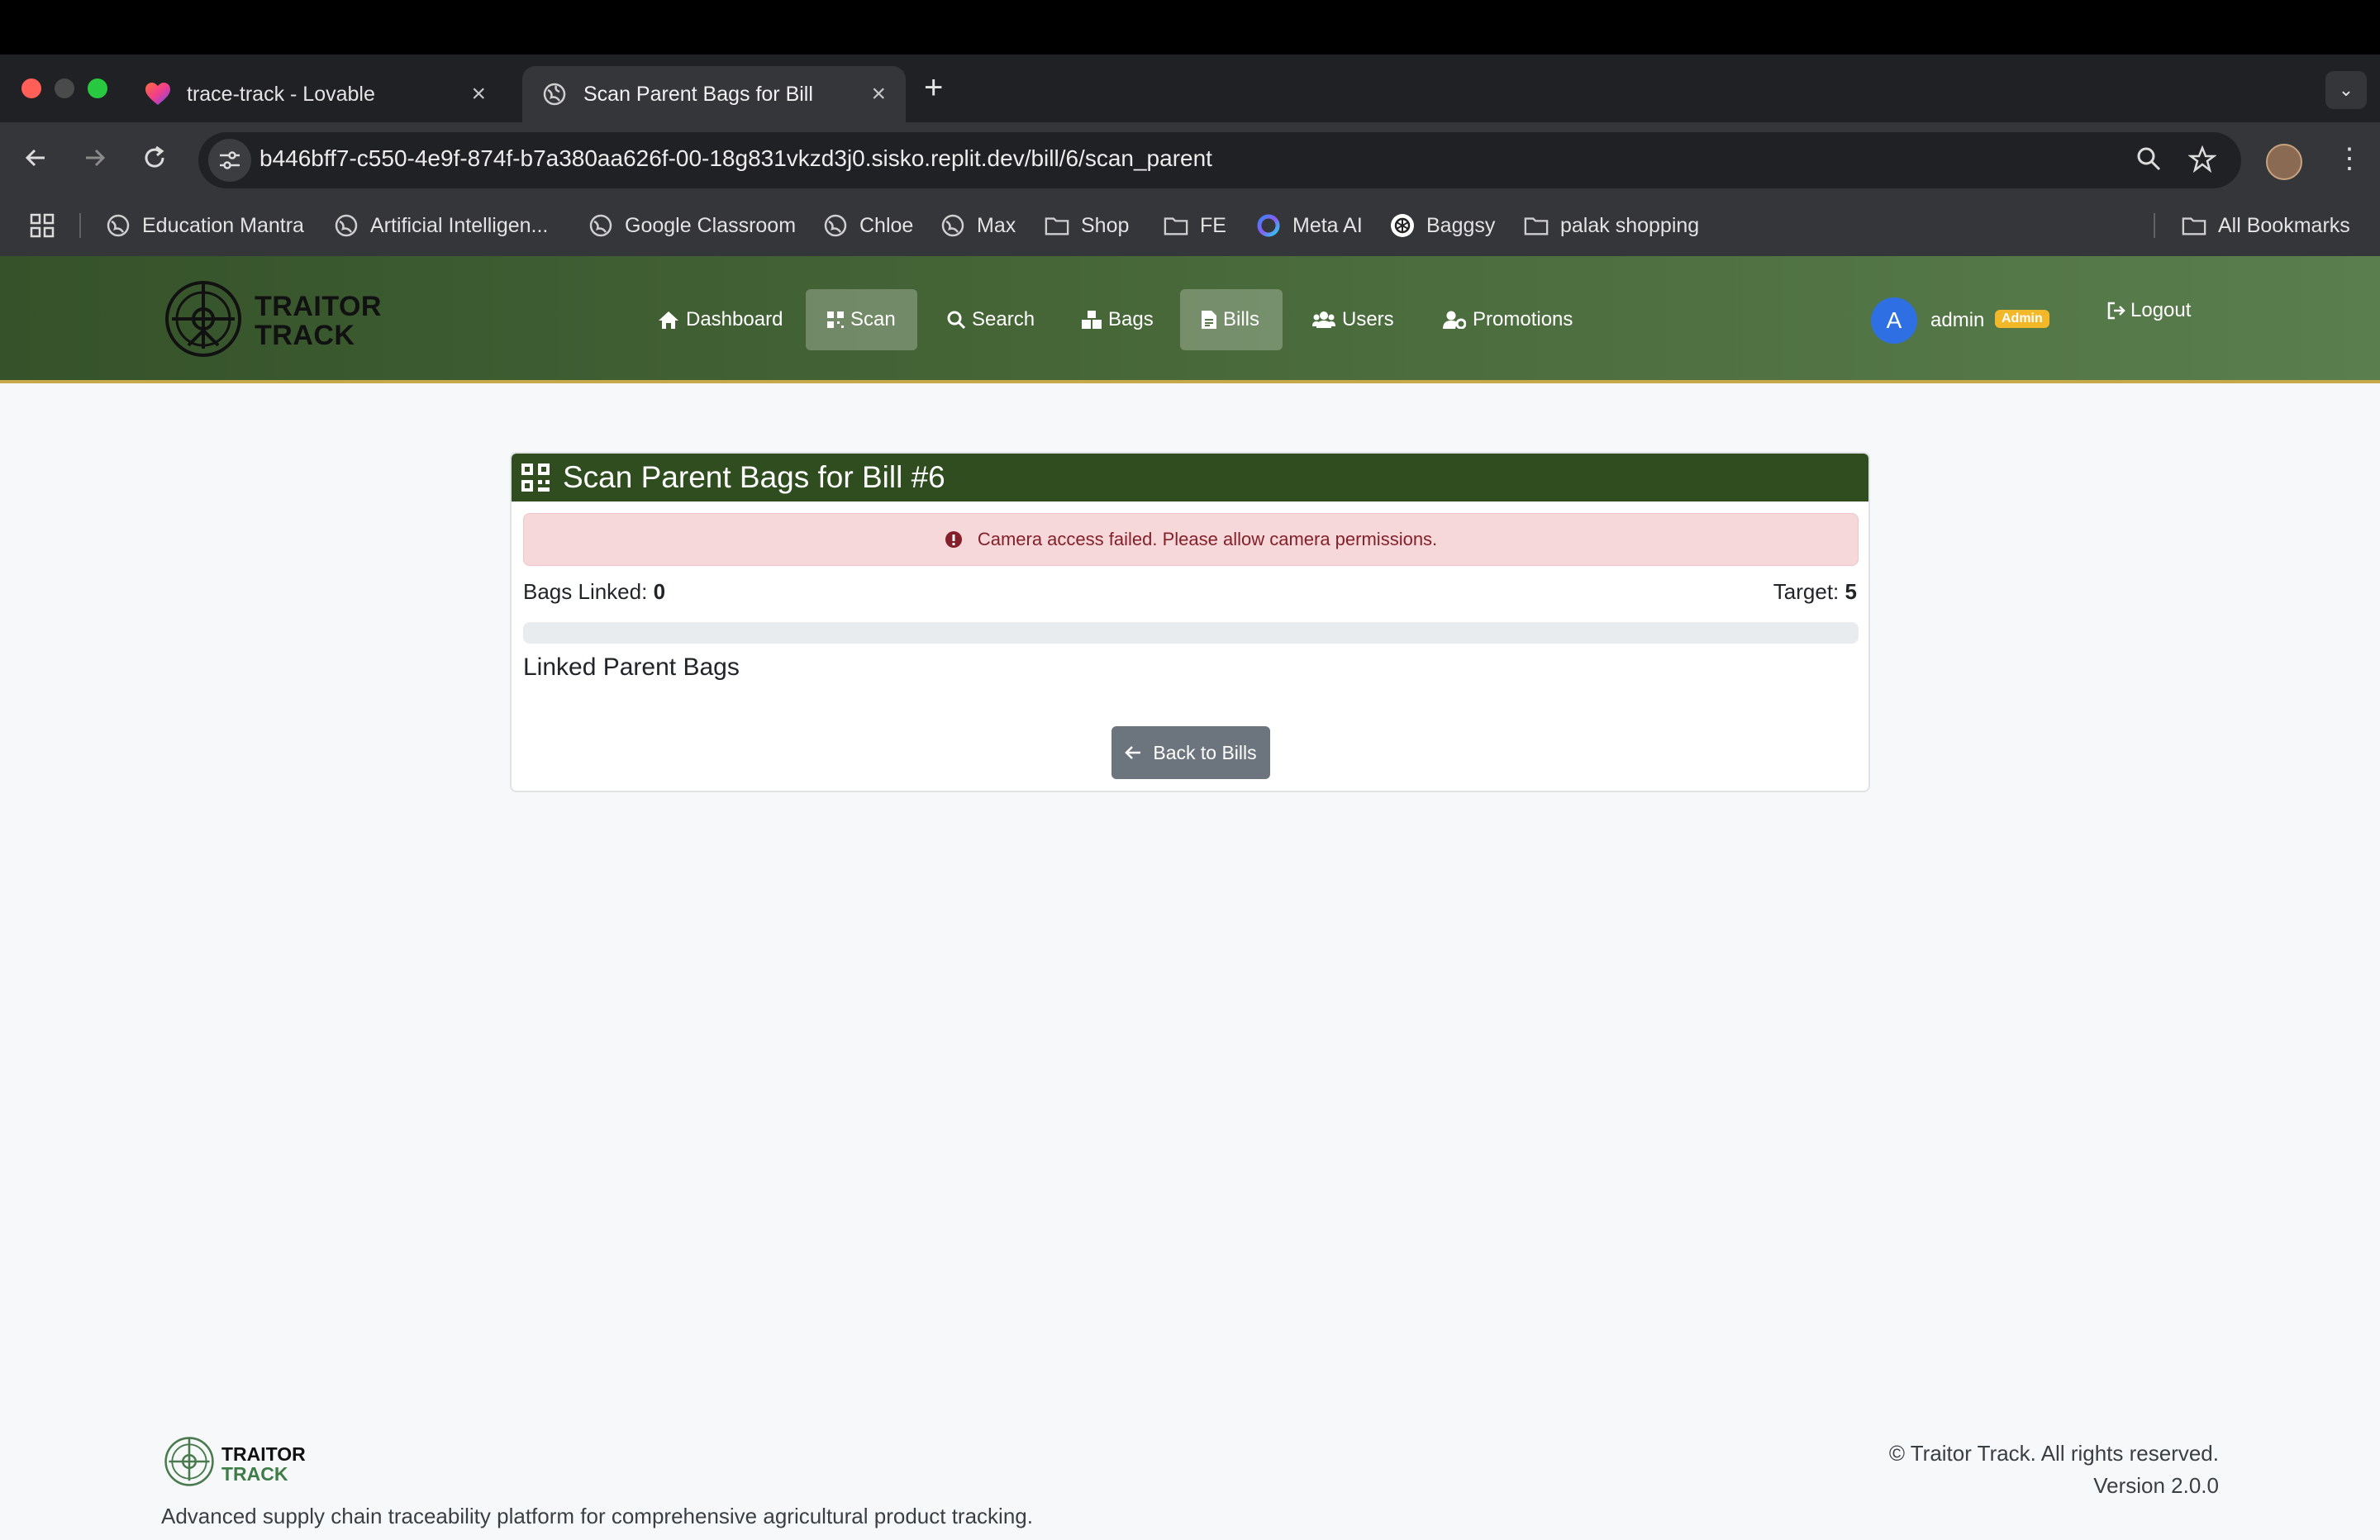 Image resolution: width=2380 pixels, height=1540 pixels. I want to click on bookmark-chloe: Chloe, so click(868, 225).